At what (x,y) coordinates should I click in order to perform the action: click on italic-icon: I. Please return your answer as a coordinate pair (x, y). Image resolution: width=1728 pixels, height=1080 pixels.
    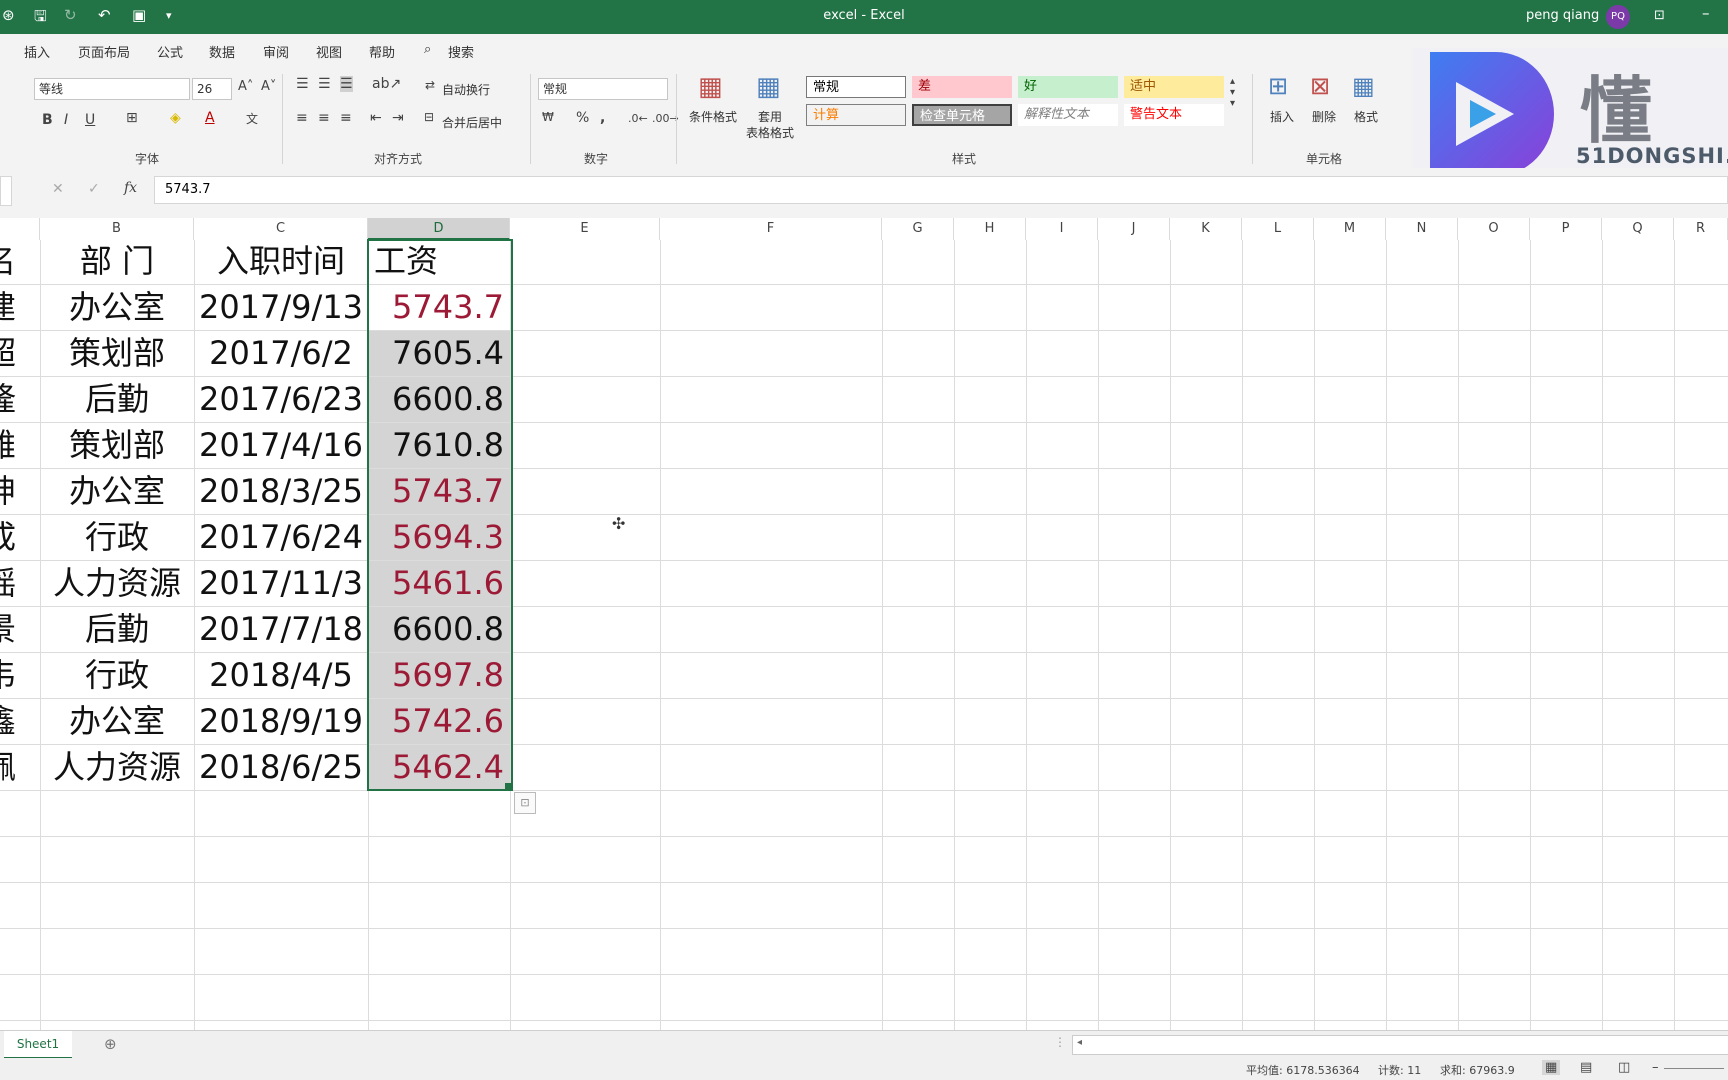
    Looking at the image, I should click on (66, 120).